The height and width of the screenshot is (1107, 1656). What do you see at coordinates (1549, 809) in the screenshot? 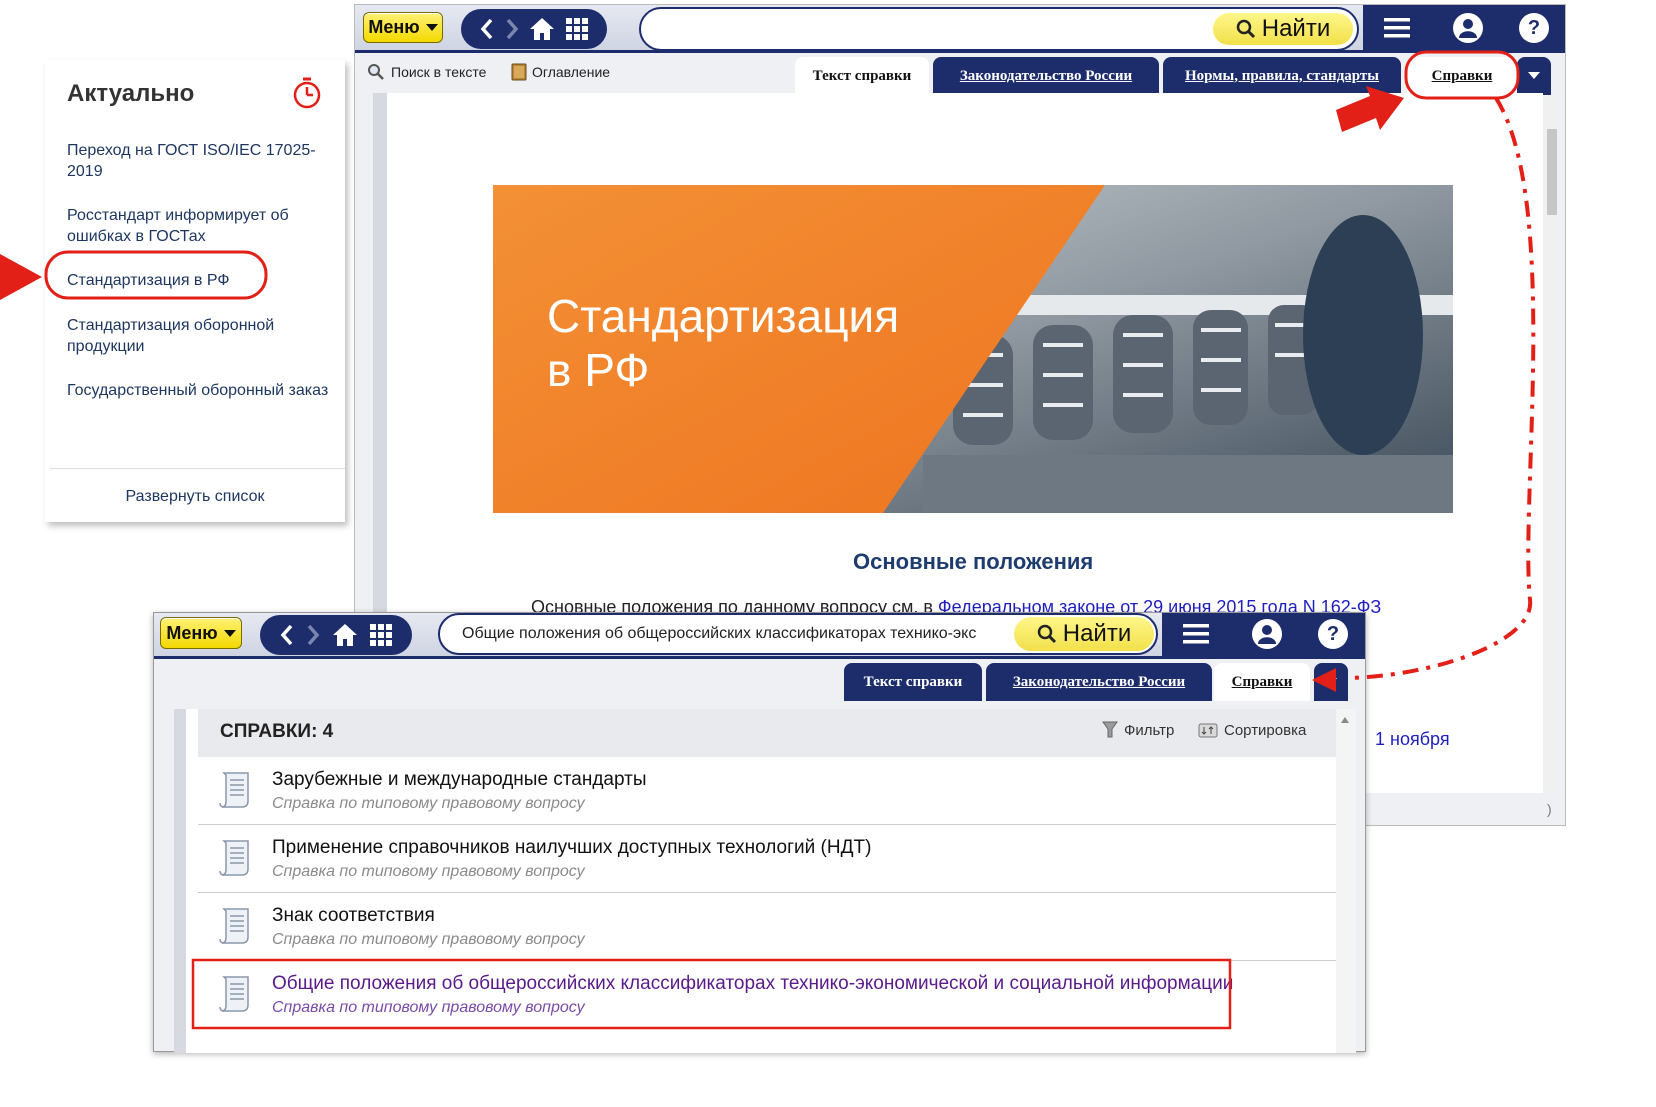
I see `status-char: )` at bounding box center [1549, 809].